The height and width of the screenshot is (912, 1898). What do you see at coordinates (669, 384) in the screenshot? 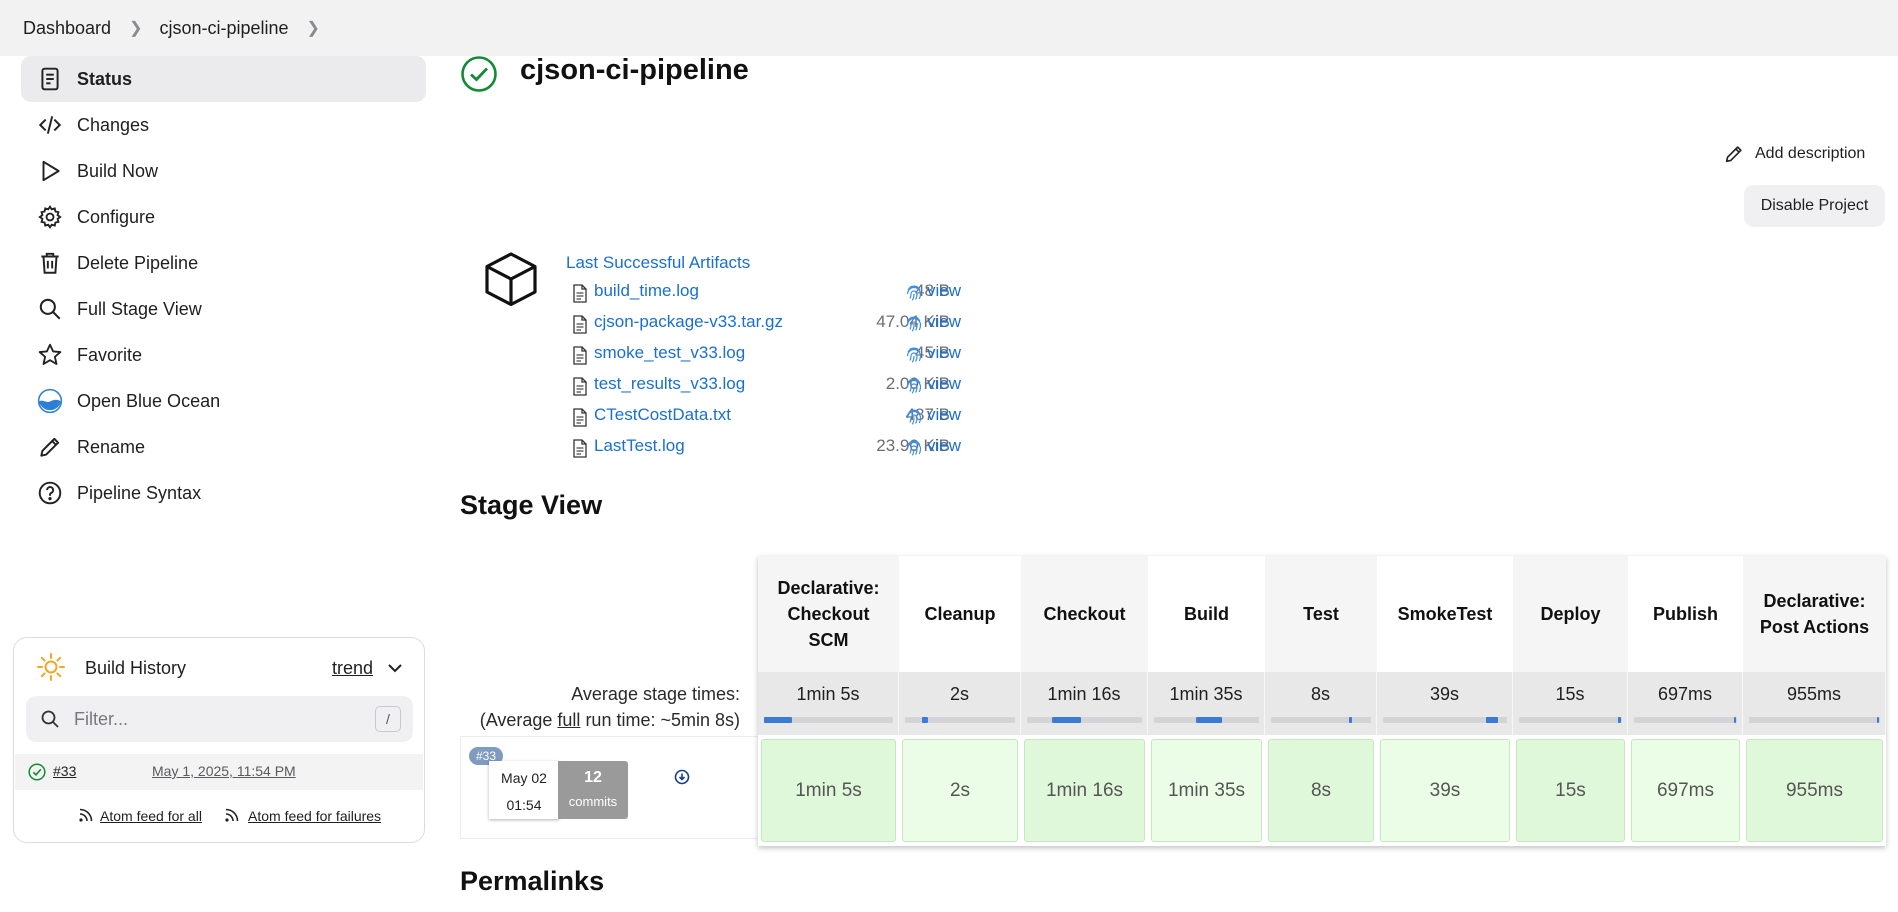
I see `artifact-file-link: test_results_v33.log` at bounding box center [669, 384].